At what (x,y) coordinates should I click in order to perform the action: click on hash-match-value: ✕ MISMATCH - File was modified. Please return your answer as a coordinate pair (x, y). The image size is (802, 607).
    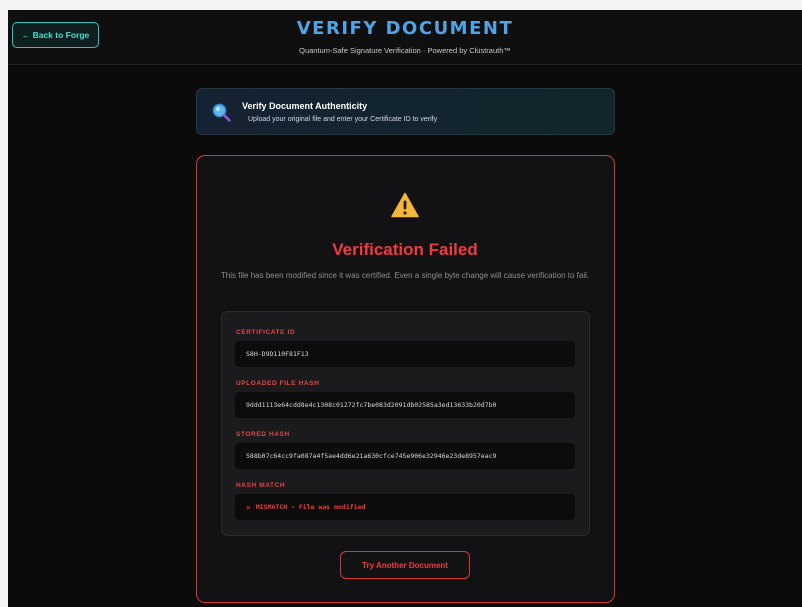
    Looking at the image, I should click on (405, 507).